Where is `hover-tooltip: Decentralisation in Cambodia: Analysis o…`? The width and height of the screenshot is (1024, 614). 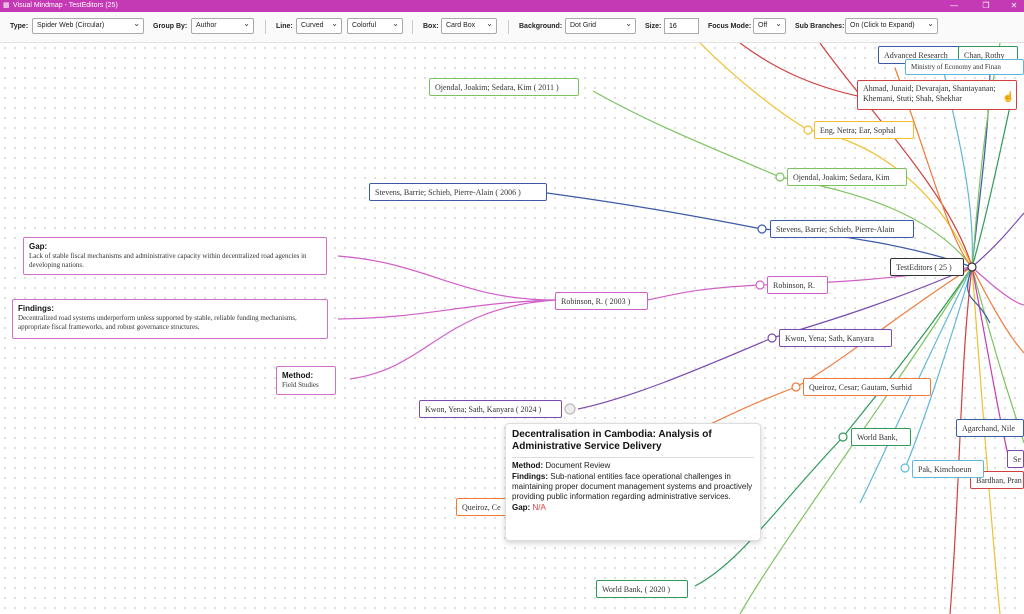
hover-tooltip: Decentralisation in Cambodia: Analysis o… is located at coordinates (633, 482).